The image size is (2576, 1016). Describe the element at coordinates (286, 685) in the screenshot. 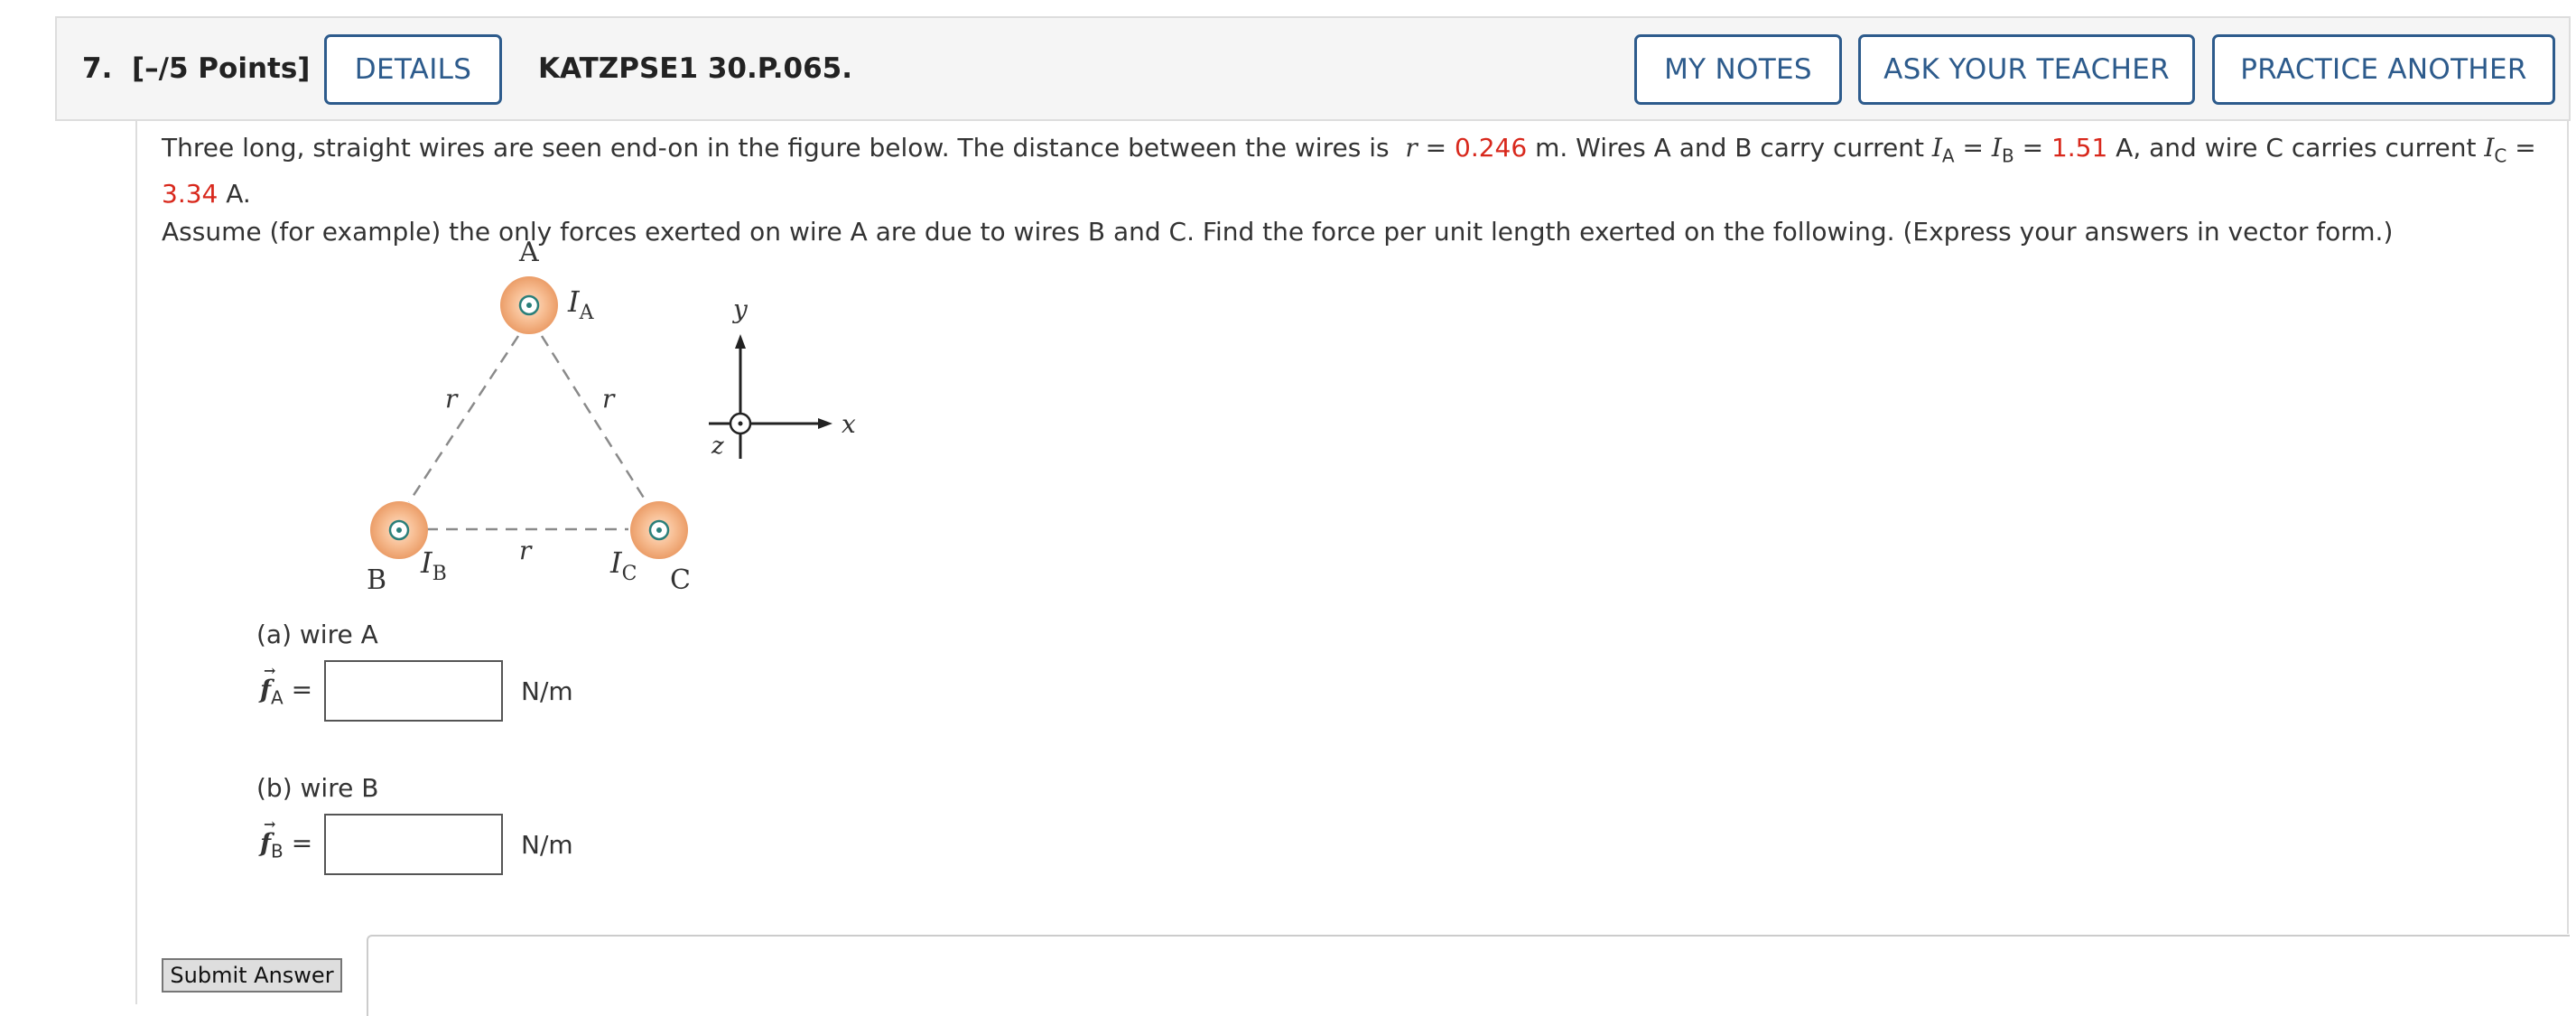

I see `part-a-symbol: → fA =` at that location.